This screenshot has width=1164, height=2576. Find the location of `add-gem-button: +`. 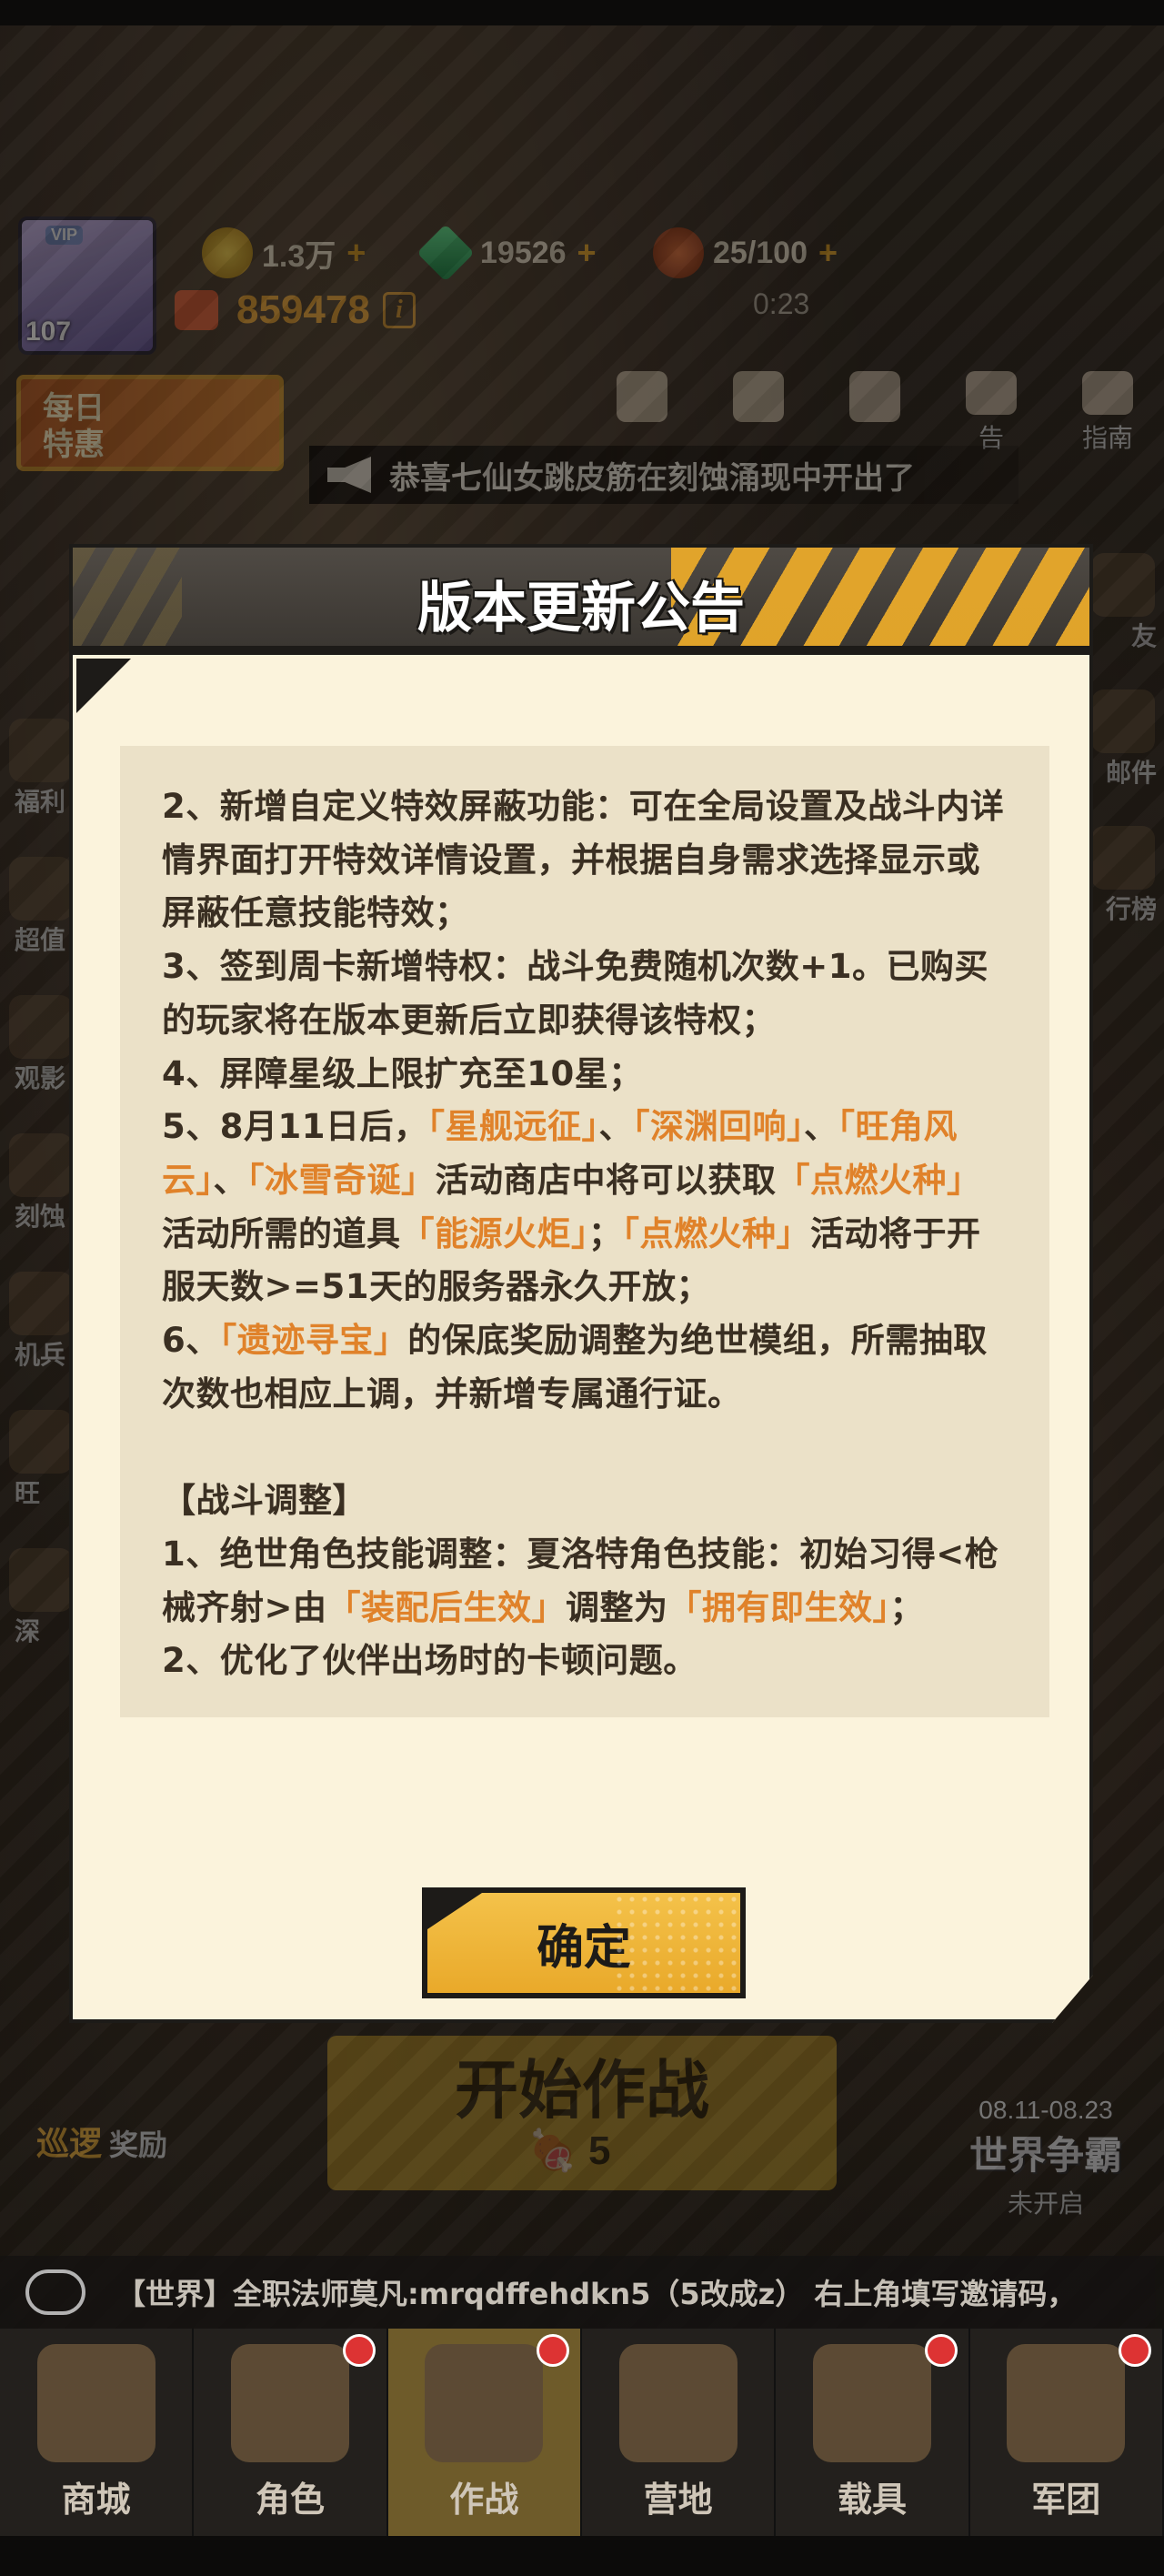

add-gem-button: + is located at coordinates (587, 253).